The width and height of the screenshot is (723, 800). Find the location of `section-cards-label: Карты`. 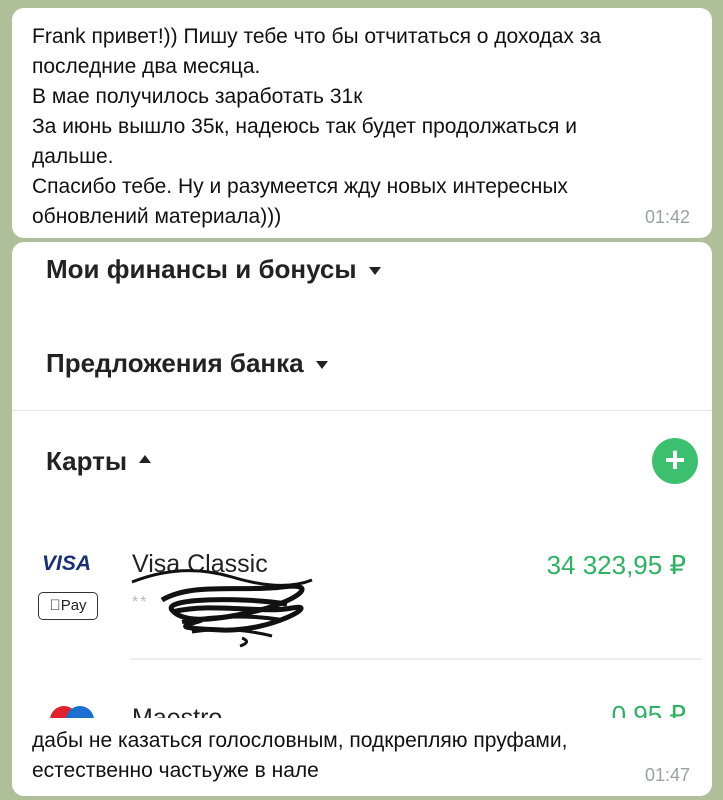

section-cards-label: Карты is located at coordinates (87, 461).